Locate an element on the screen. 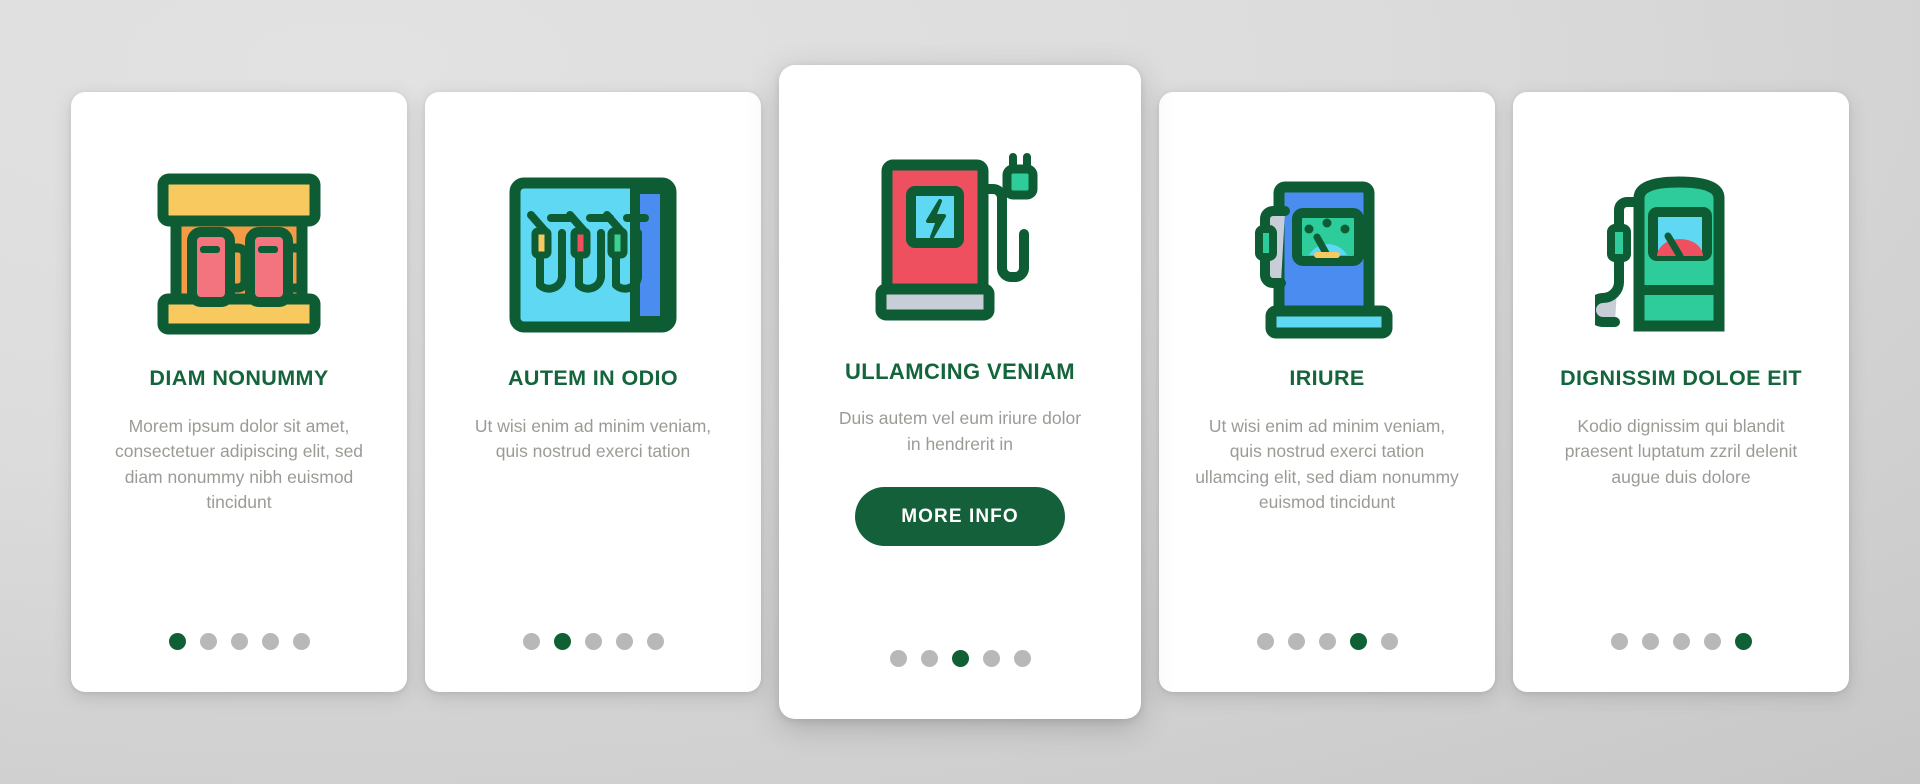  card-title: DIGNISSIM DOLOE EIT is located at coordinates (1681, 378).